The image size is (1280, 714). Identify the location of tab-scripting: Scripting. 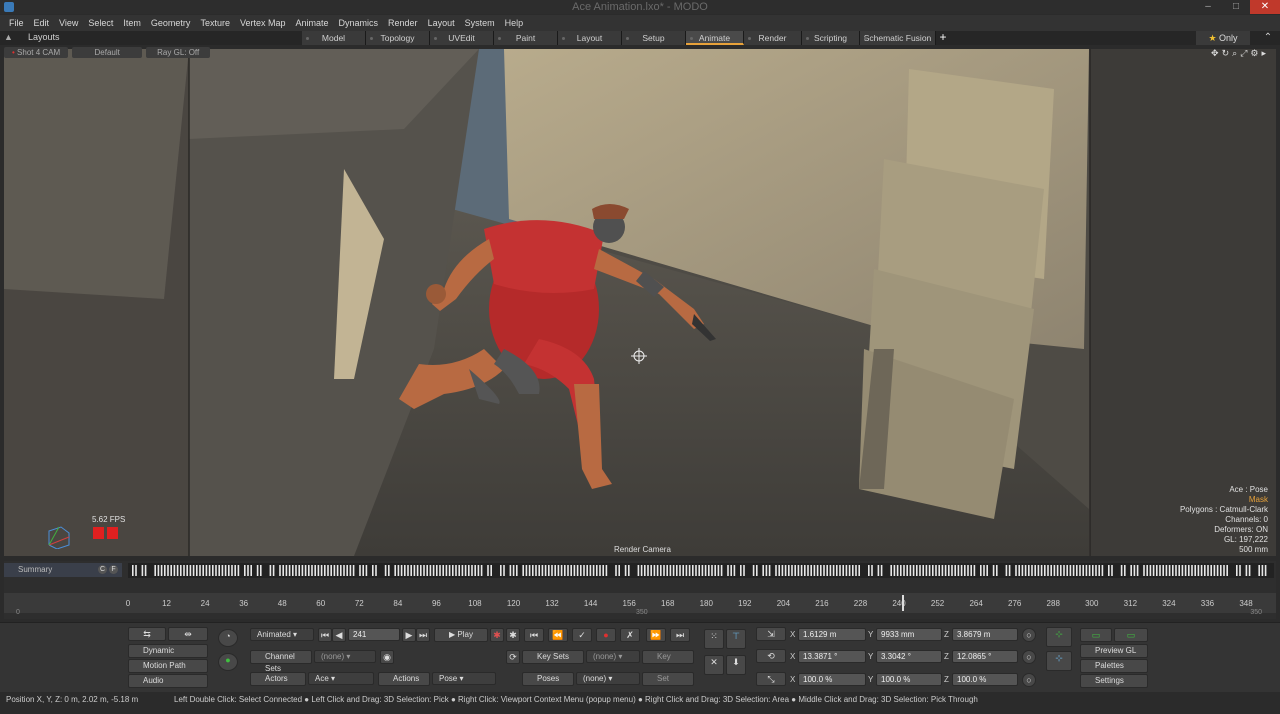
(831, 38).